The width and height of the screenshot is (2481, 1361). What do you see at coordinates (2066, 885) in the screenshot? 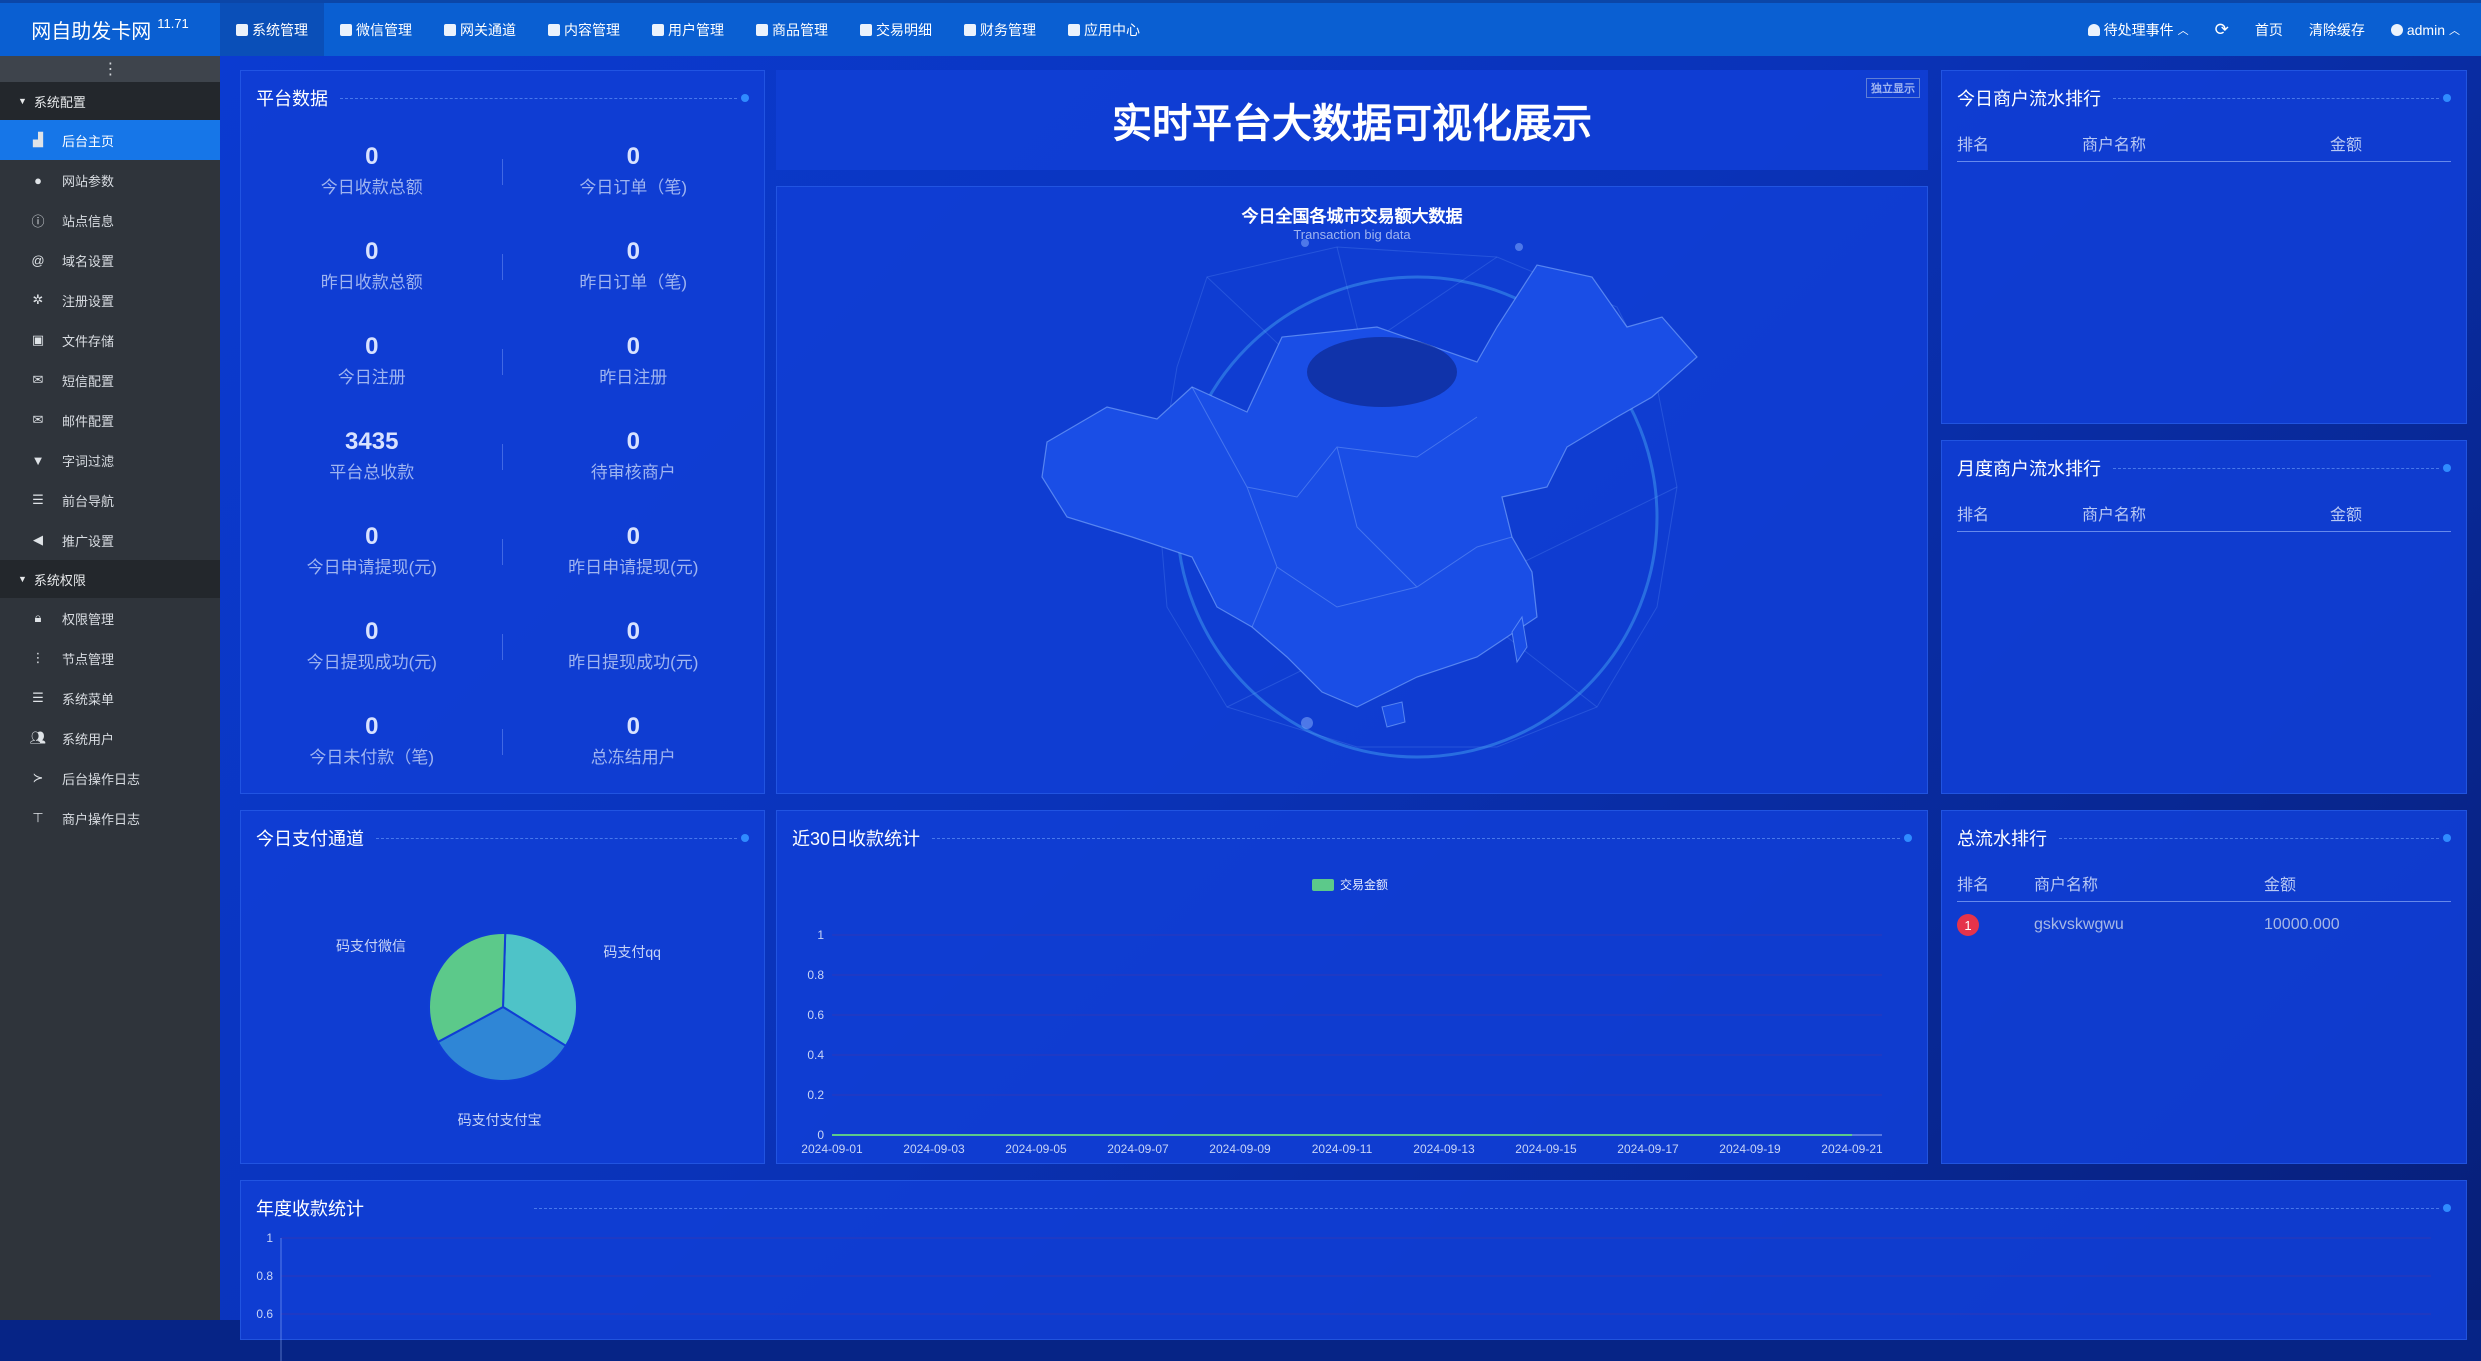
I see `col-merchant: 商户名称` at bounding box center [2066, 885].